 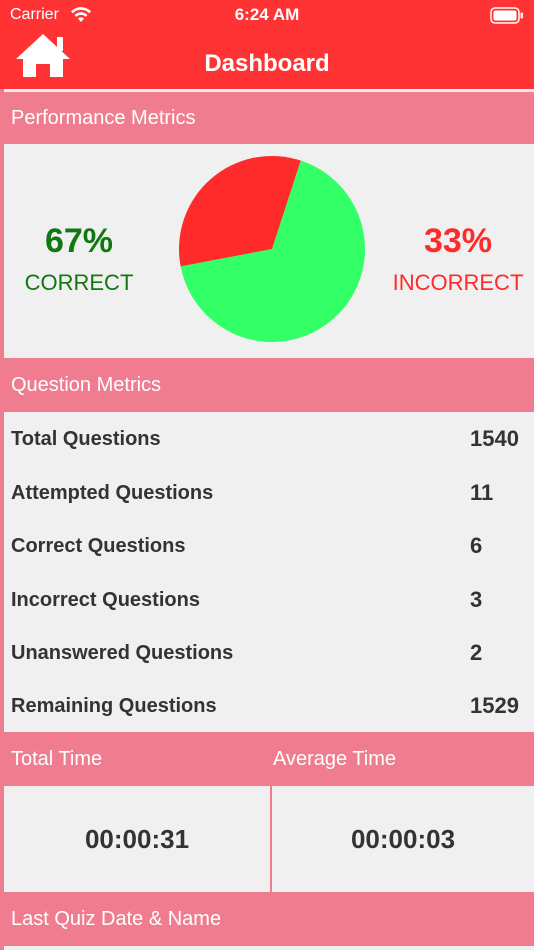 What do you see at coordinates (267, 44) in the screenshot?
I see `navigation-bar: Carrier 6:24 AM Dashboard` at bounding box center [267, 44].